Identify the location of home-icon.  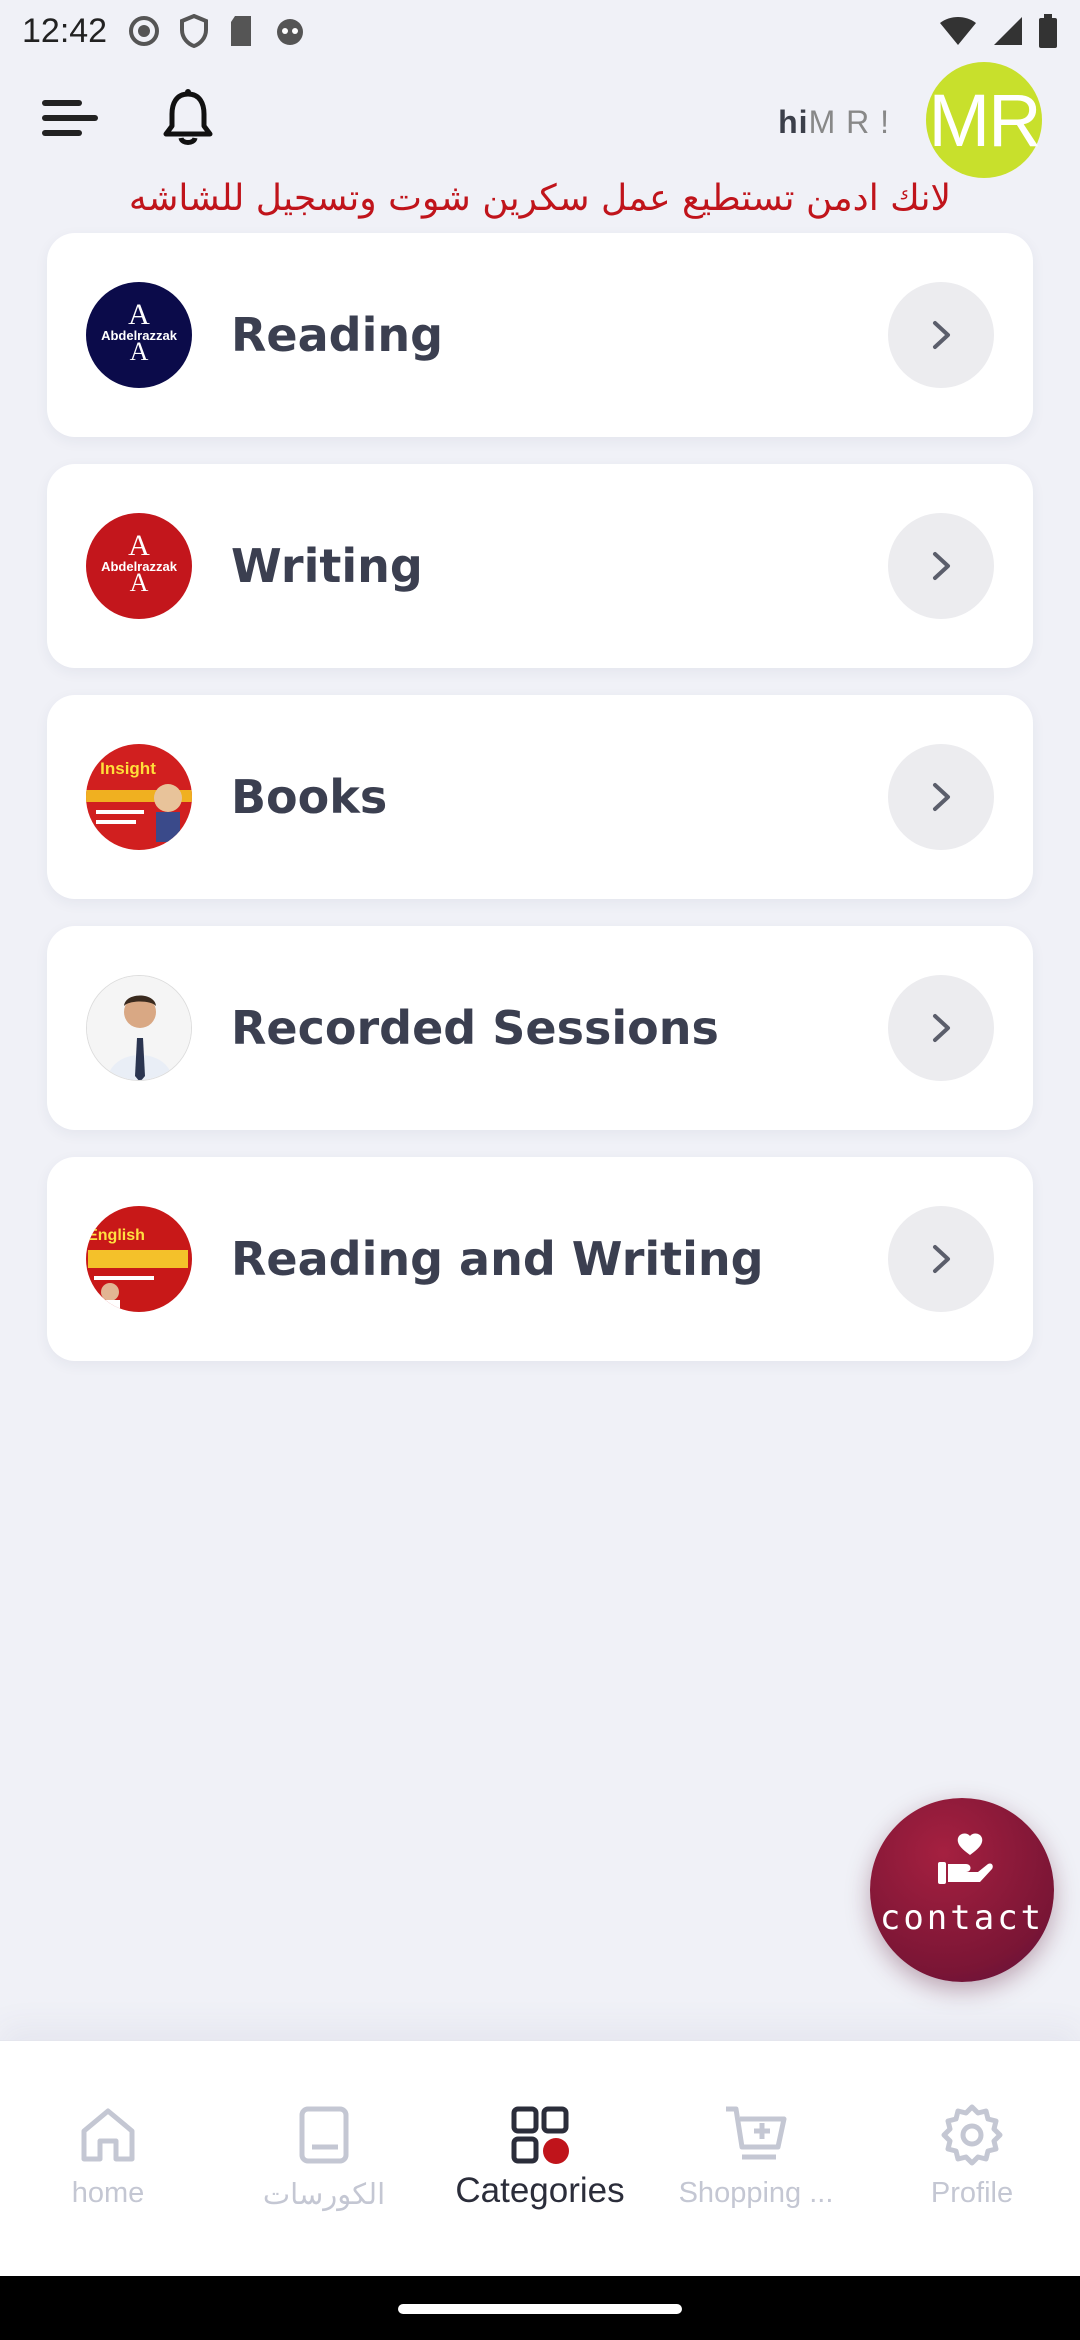
(108, 2135).